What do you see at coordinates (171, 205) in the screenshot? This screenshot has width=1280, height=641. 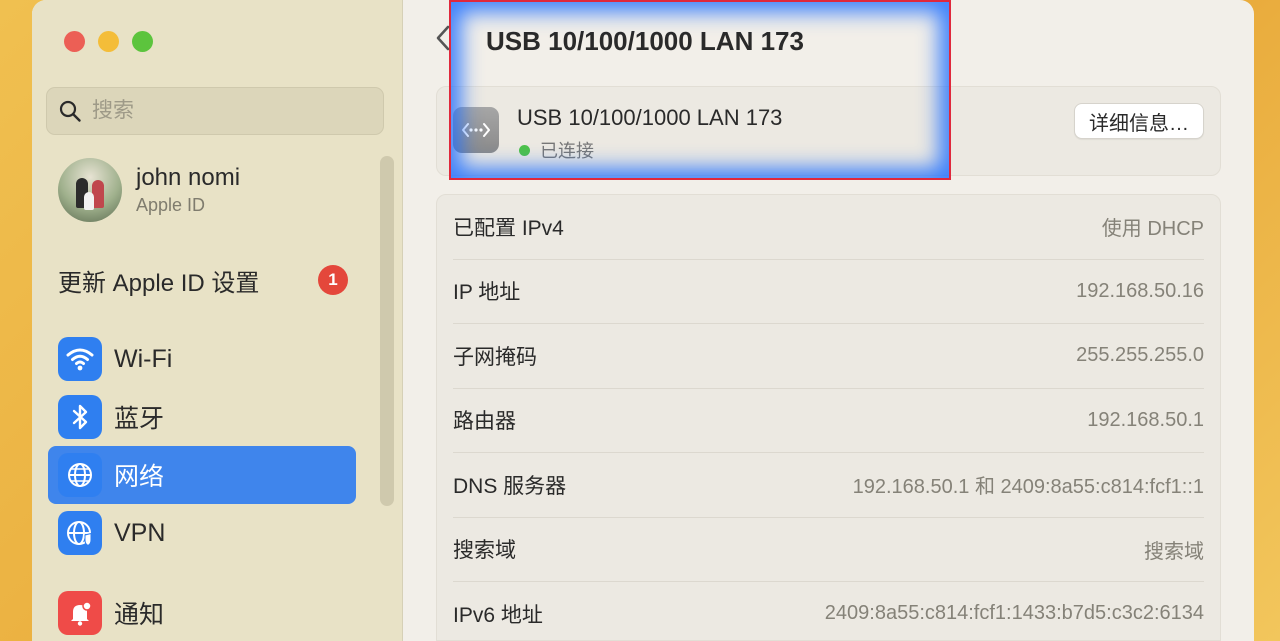 I see `account-subtitle: Apple ID` at bounding box center [171, 205].